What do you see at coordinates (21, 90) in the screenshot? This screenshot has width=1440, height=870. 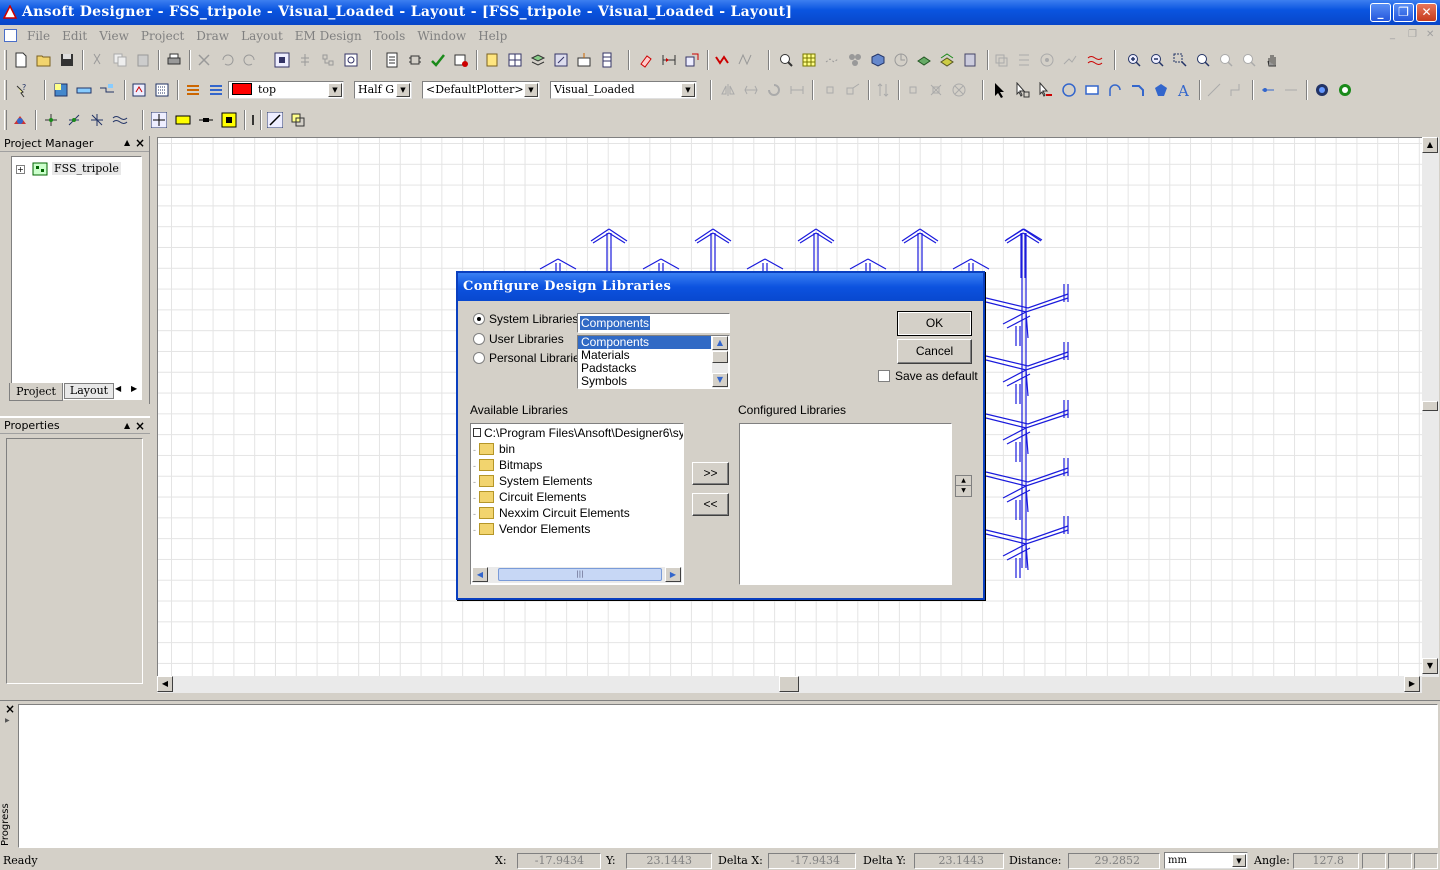 I see `help-context-icon: ?` at bounding box center [21, 90].